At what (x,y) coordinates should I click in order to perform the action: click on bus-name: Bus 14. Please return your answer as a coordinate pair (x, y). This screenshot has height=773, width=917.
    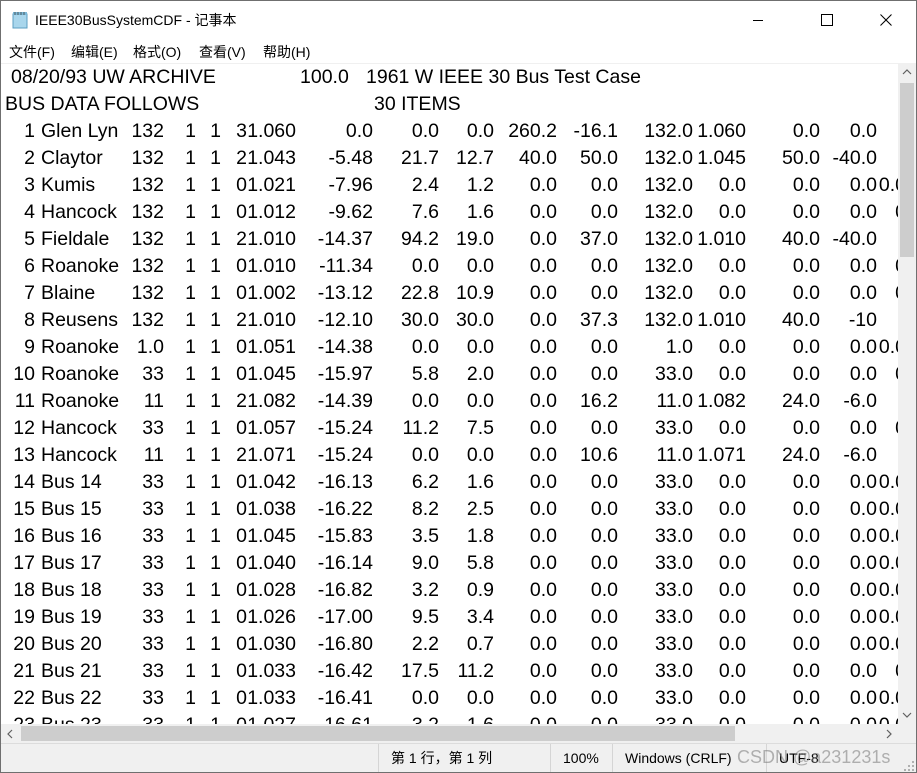
    Looking at the image, I should click on (71, 482).